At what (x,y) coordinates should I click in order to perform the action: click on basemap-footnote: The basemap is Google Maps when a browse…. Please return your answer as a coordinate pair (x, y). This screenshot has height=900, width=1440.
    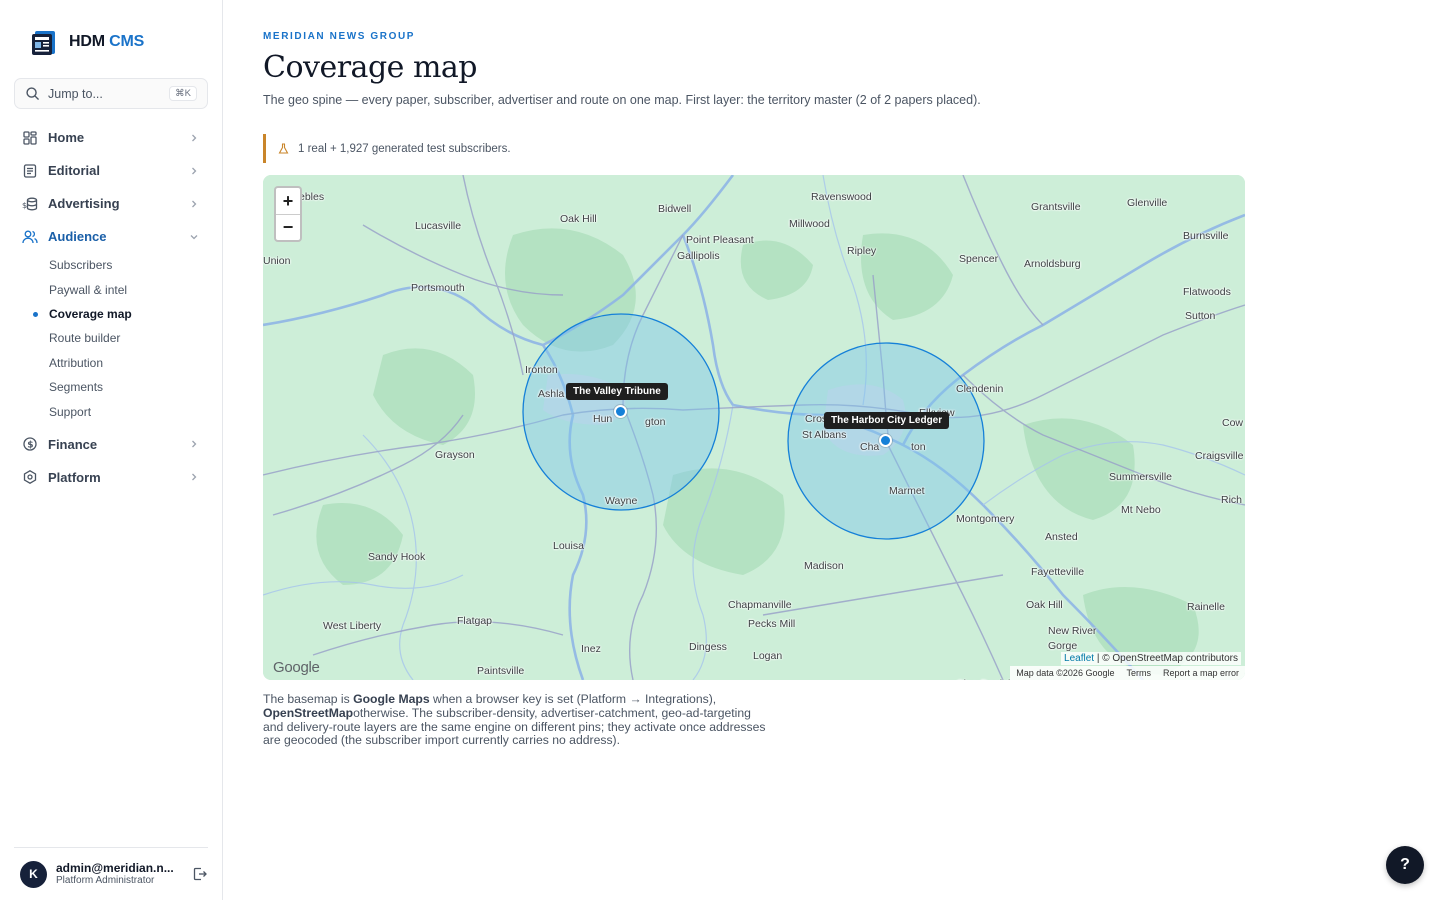
    Looking at the image, I should click on (514, 720).